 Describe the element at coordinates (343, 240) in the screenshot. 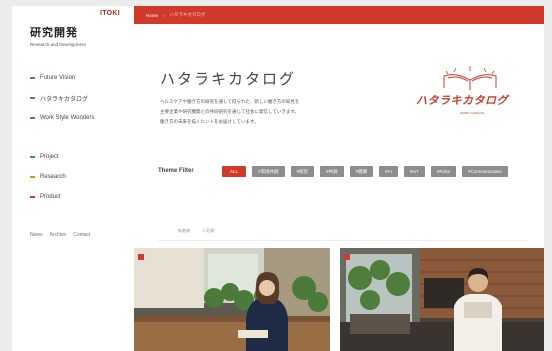

I see `divider` at that location.